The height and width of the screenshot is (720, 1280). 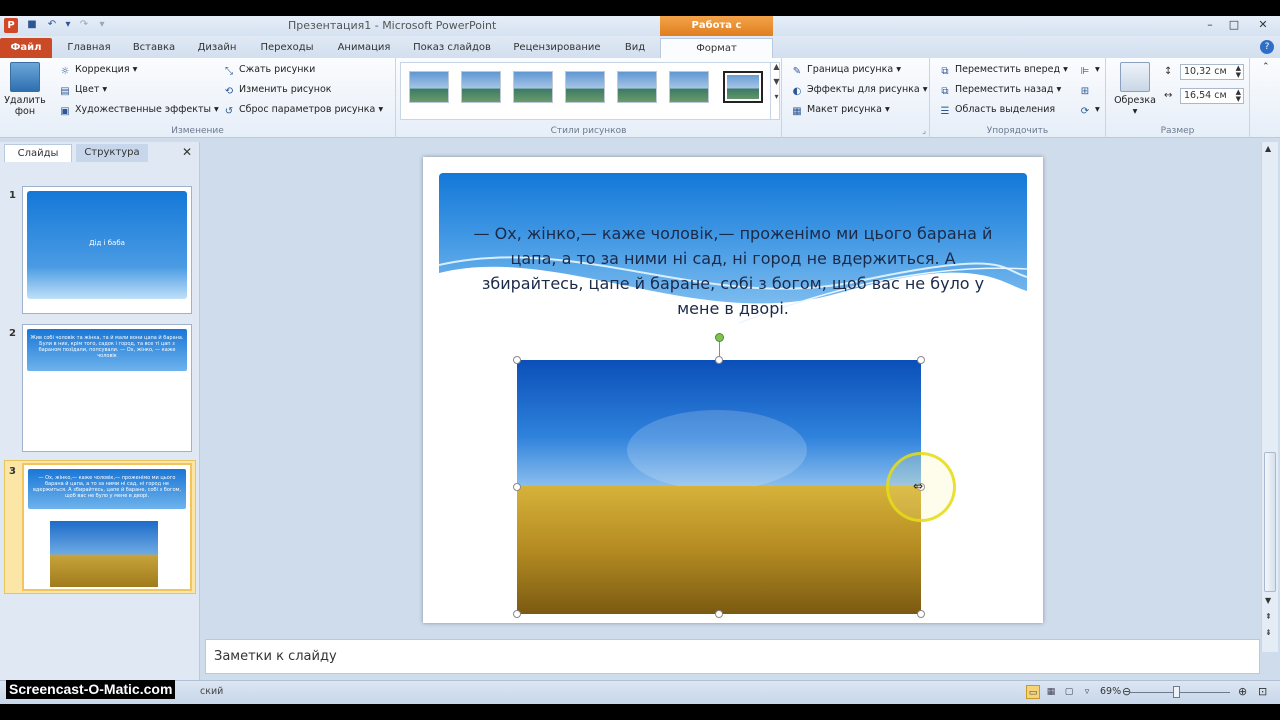 What do you see at coordinates (25, 89) in the screenshot?
I see `remove-background-button: Удалить фон` at bounding box center [25, 89].